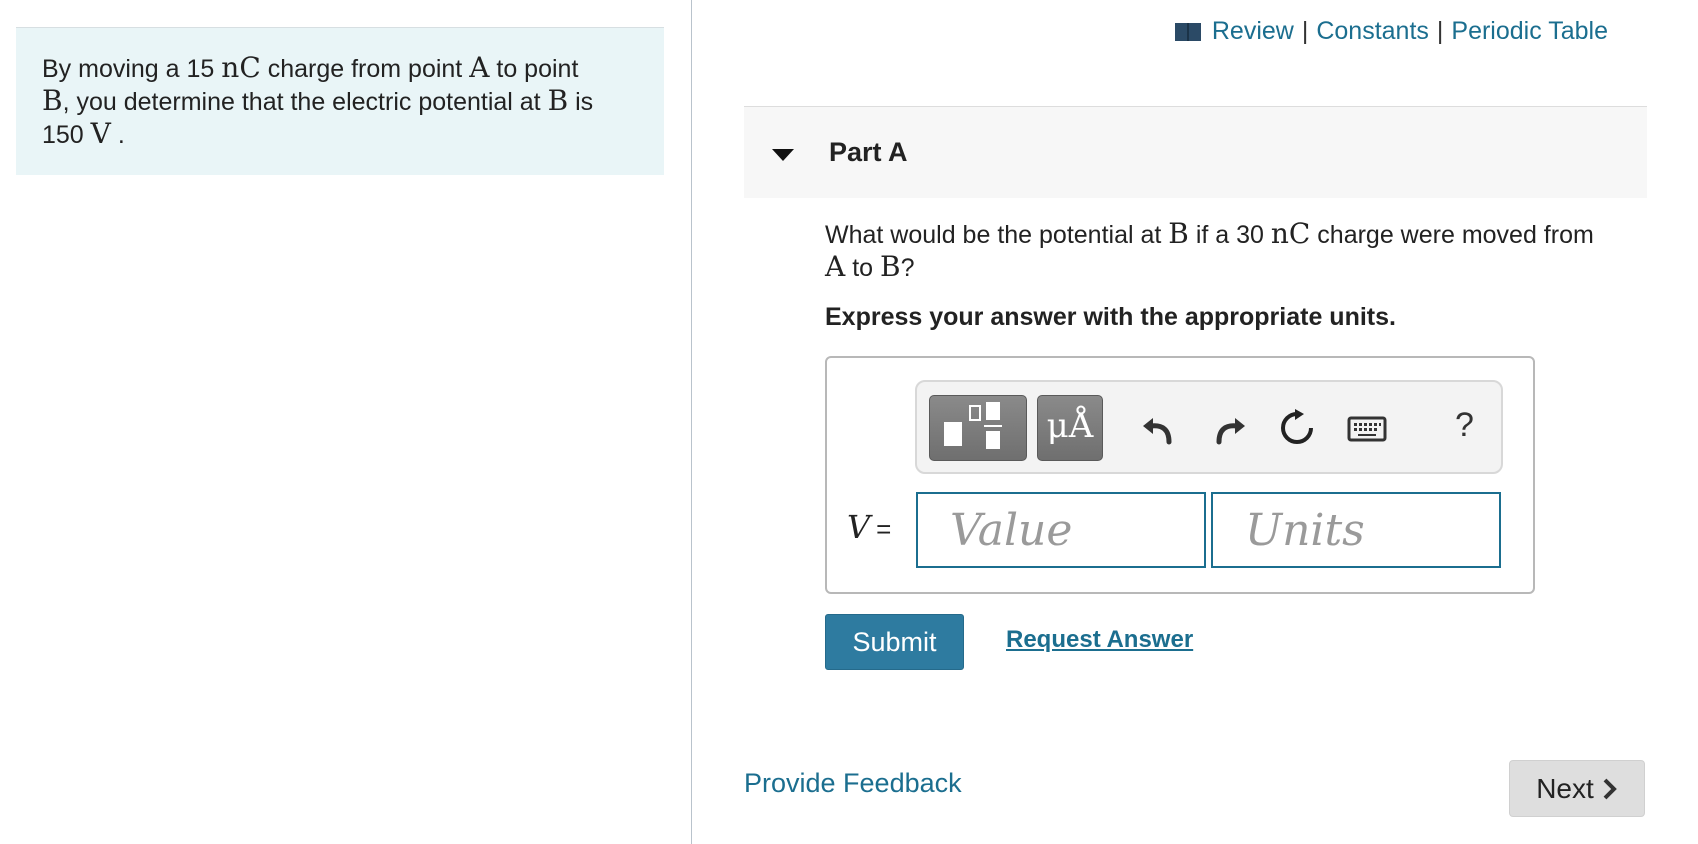 The height and width of the screenshot is (844, 1698). I want to click on next-button-label: Next, so click(1565, 788).